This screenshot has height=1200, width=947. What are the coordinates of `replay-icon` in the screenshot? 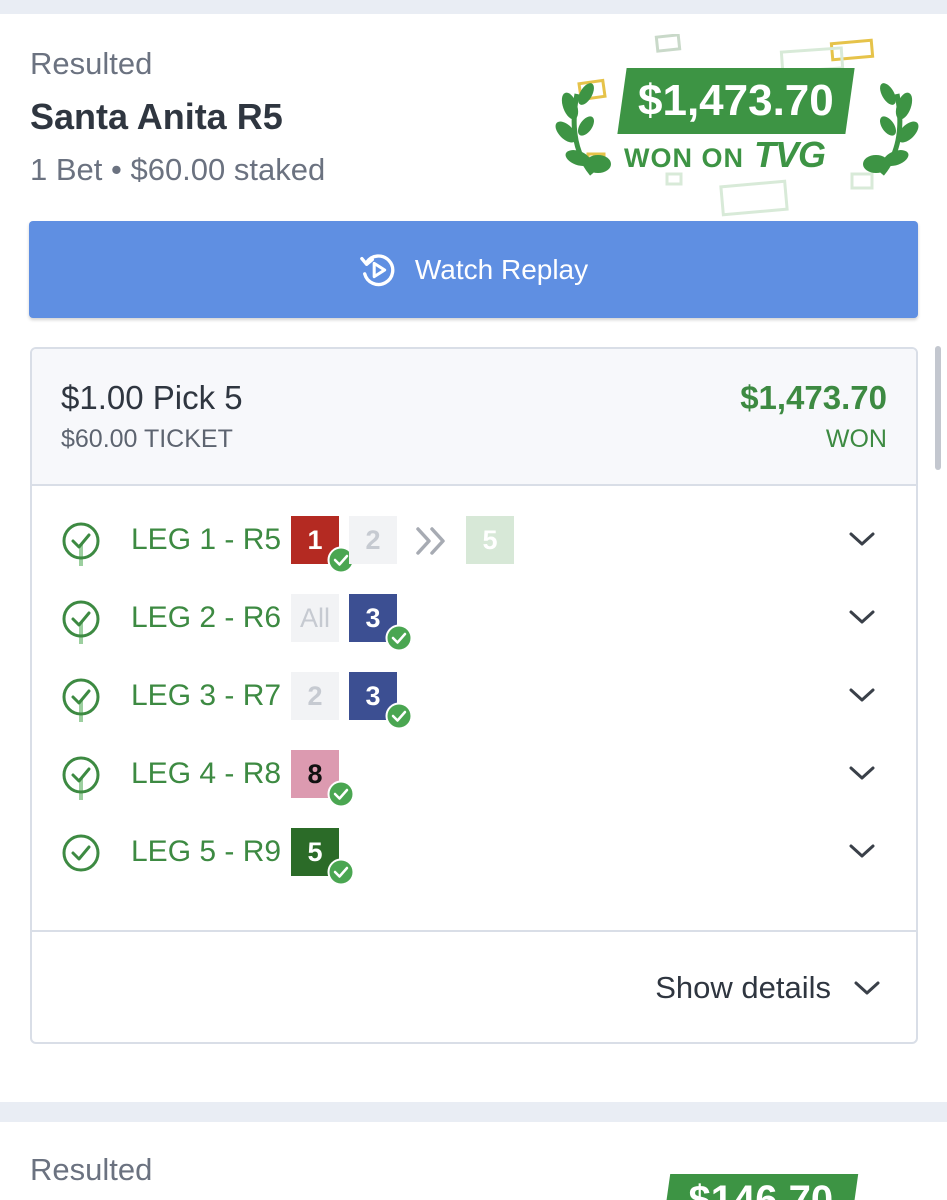 It's located at (377, 269).